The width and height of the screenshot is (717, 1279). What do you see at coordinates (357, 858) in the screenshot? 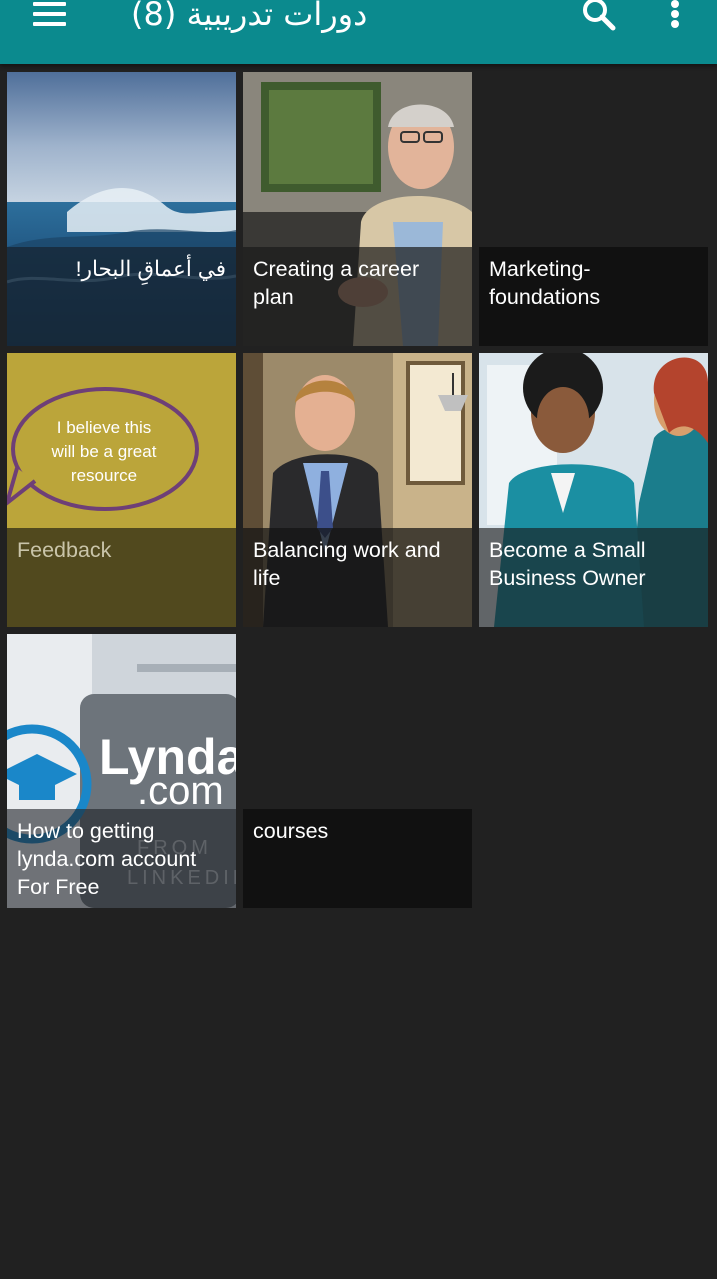
I see `course-title: courses` at bounding box center [357, 858].